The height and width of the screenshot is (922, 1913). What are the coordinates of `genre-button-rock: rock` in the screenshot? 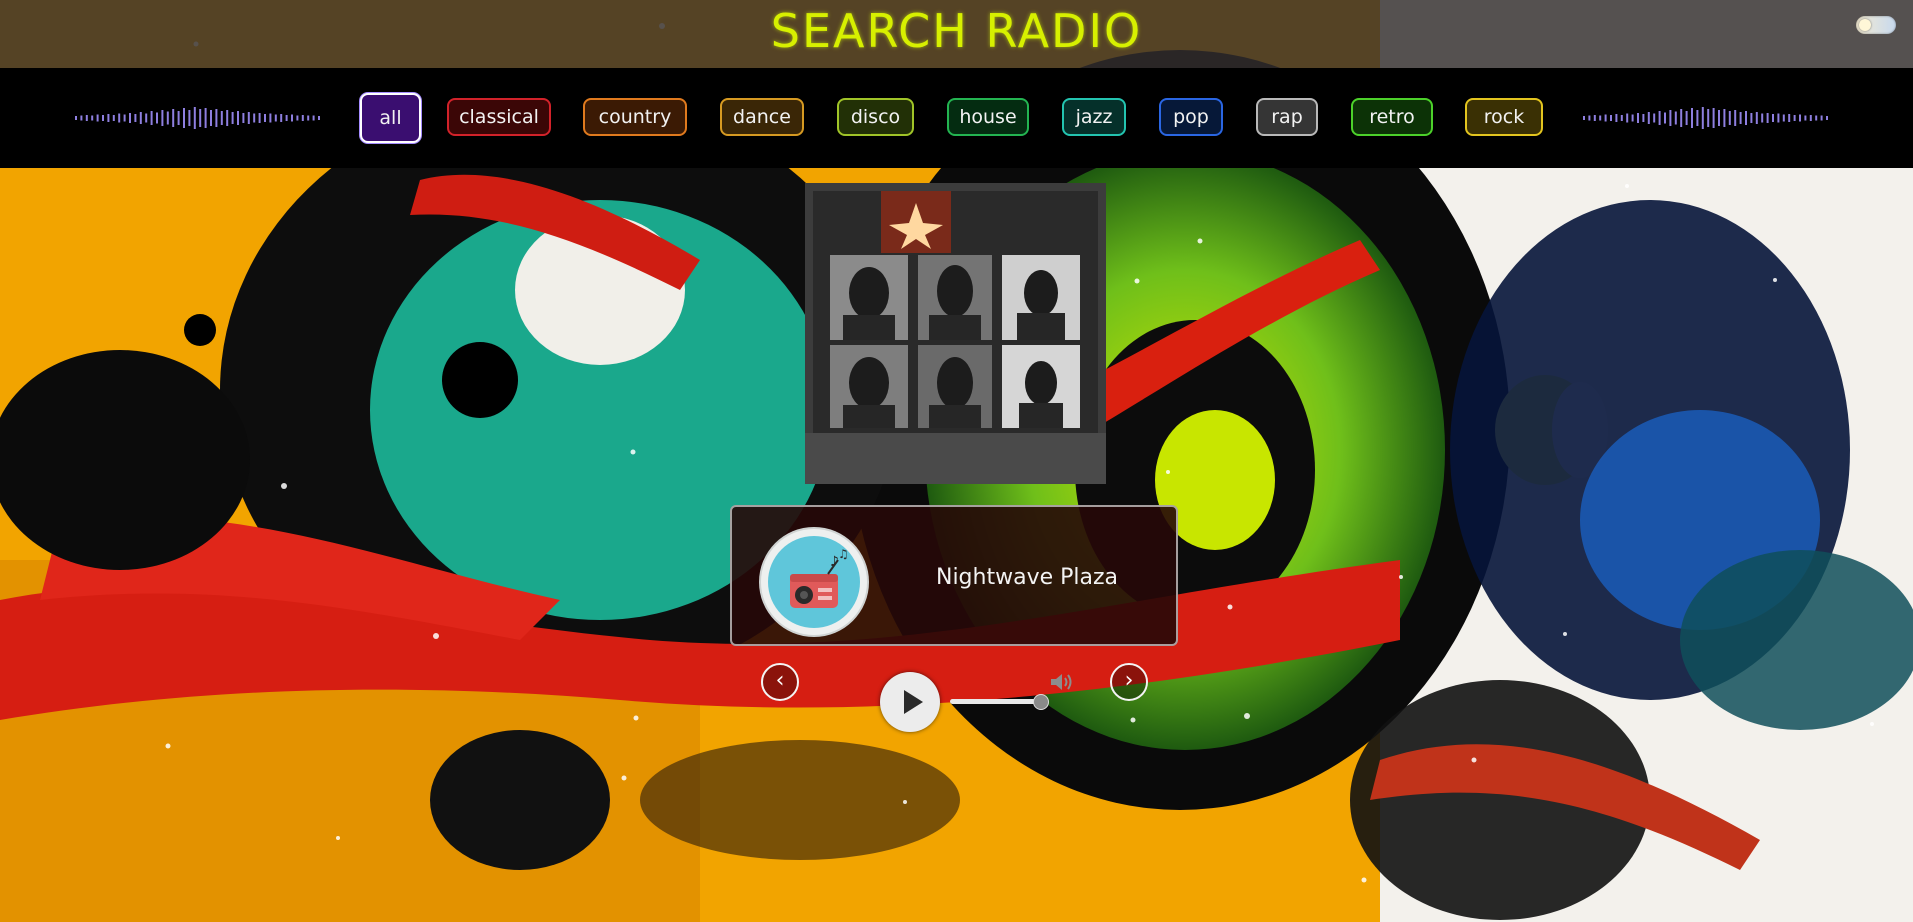 It's located at (1504, 117).